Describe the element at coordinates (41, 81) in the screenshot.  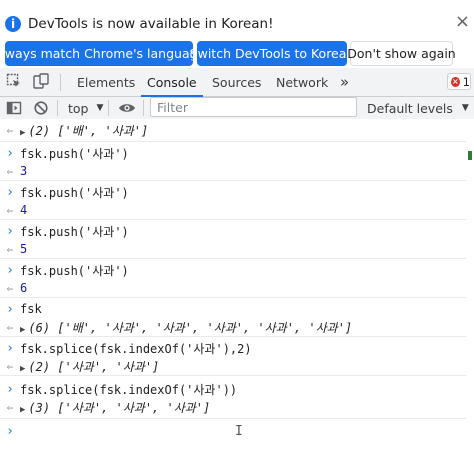
I see `device-toolbar-icon` at that location.